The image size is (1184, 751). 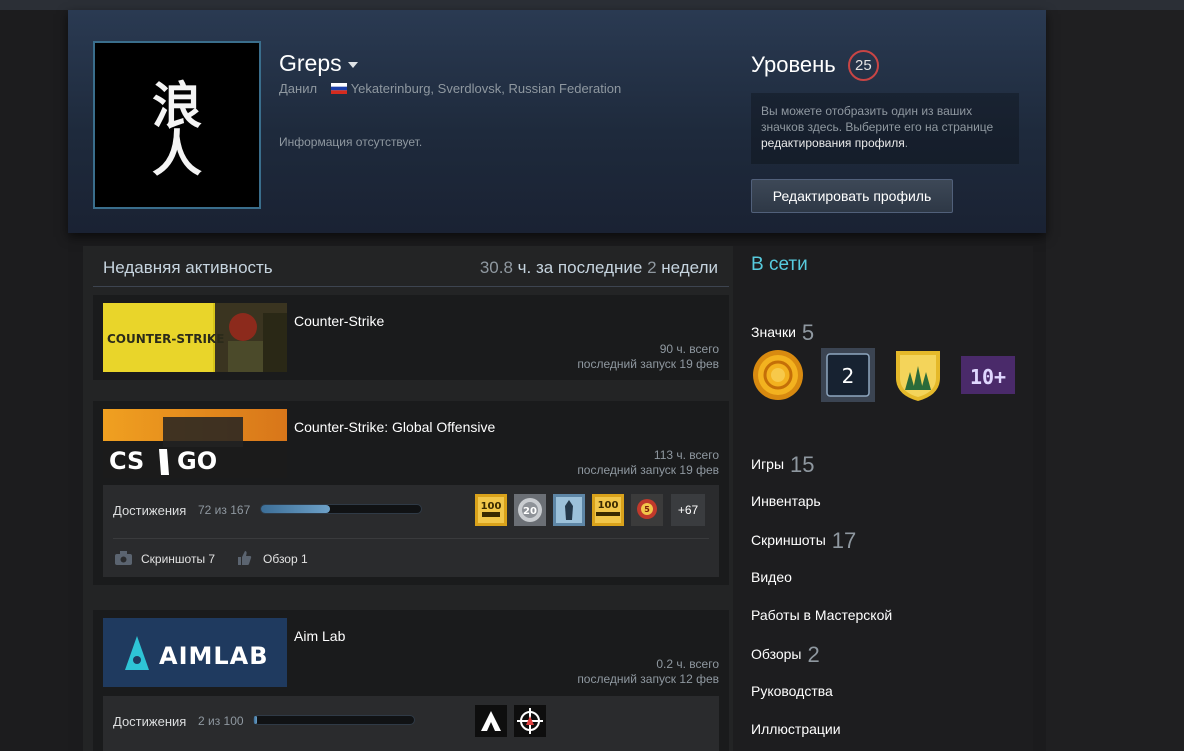 I want to click on level-label: Уровень, so click(x=793, y=64).